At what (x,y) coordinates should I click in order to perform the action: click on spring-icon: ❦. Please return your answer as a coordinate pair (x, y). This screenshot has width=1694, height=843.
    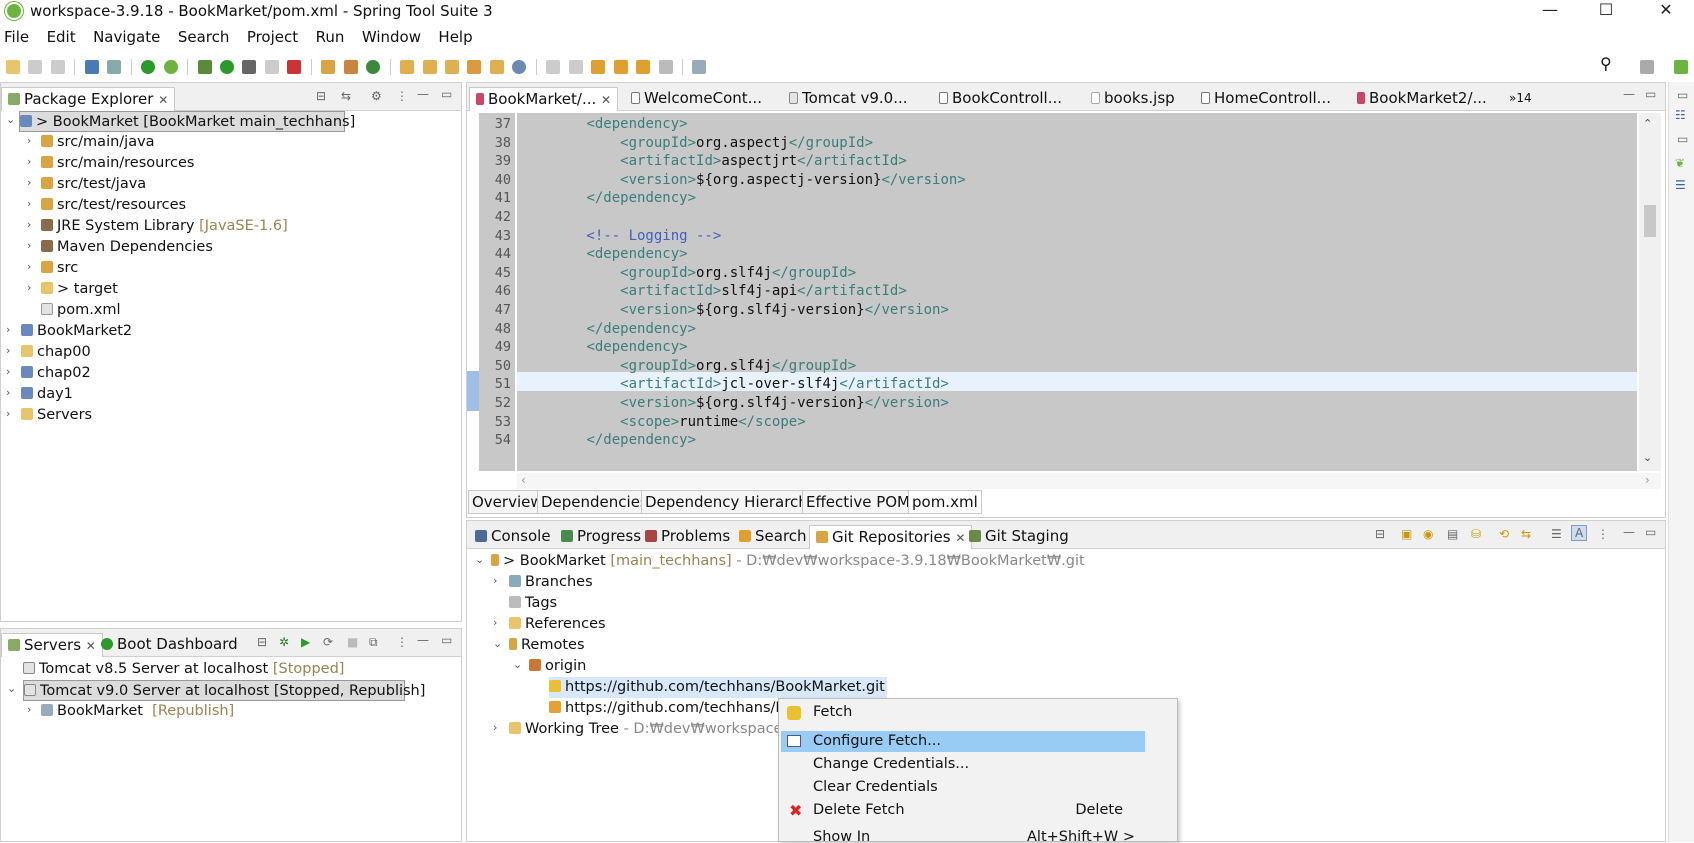
    Looking at the image, I should click on (1680, 163).